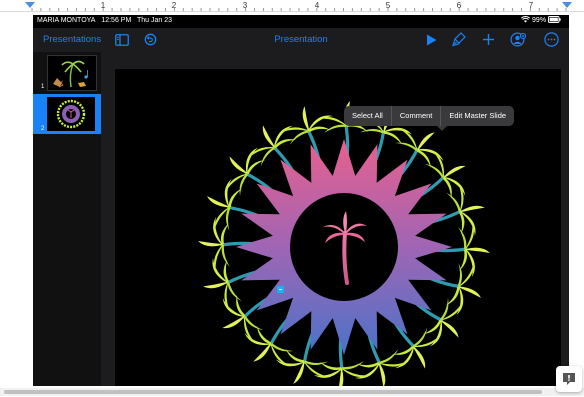 The height and width of the screenshot is (397, 584). Describe the element at coordinates (301, 21) in the screenshot. I see `status-bar: MARIA MONTOYA 12:56 PM Thu Jan 23 99%` at that location.